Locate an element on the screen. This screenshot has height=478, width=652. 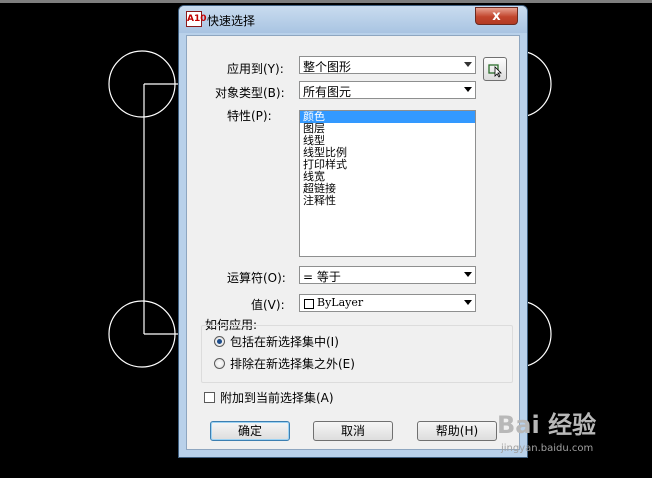
title-bar: A10 快速选择 x is located at coordinates (353, 19).